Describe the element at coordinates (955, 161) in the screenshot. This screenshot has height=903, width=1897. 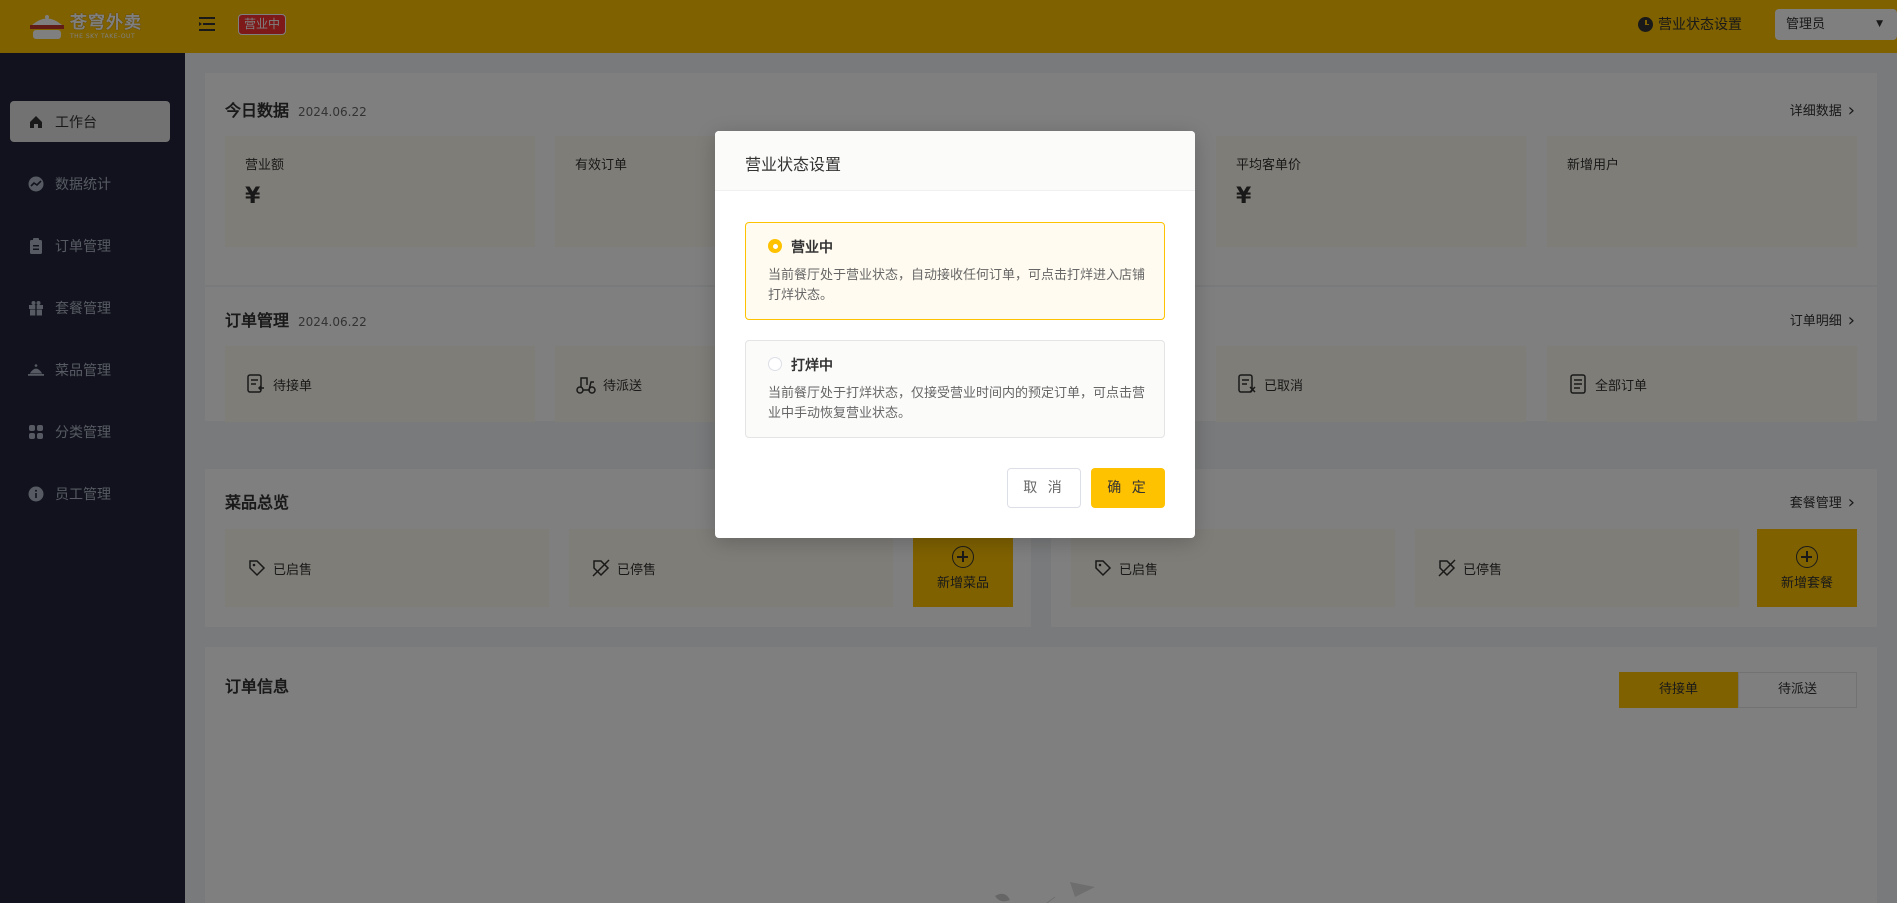
I see `dialog-title: 营业状态设置` at that location.